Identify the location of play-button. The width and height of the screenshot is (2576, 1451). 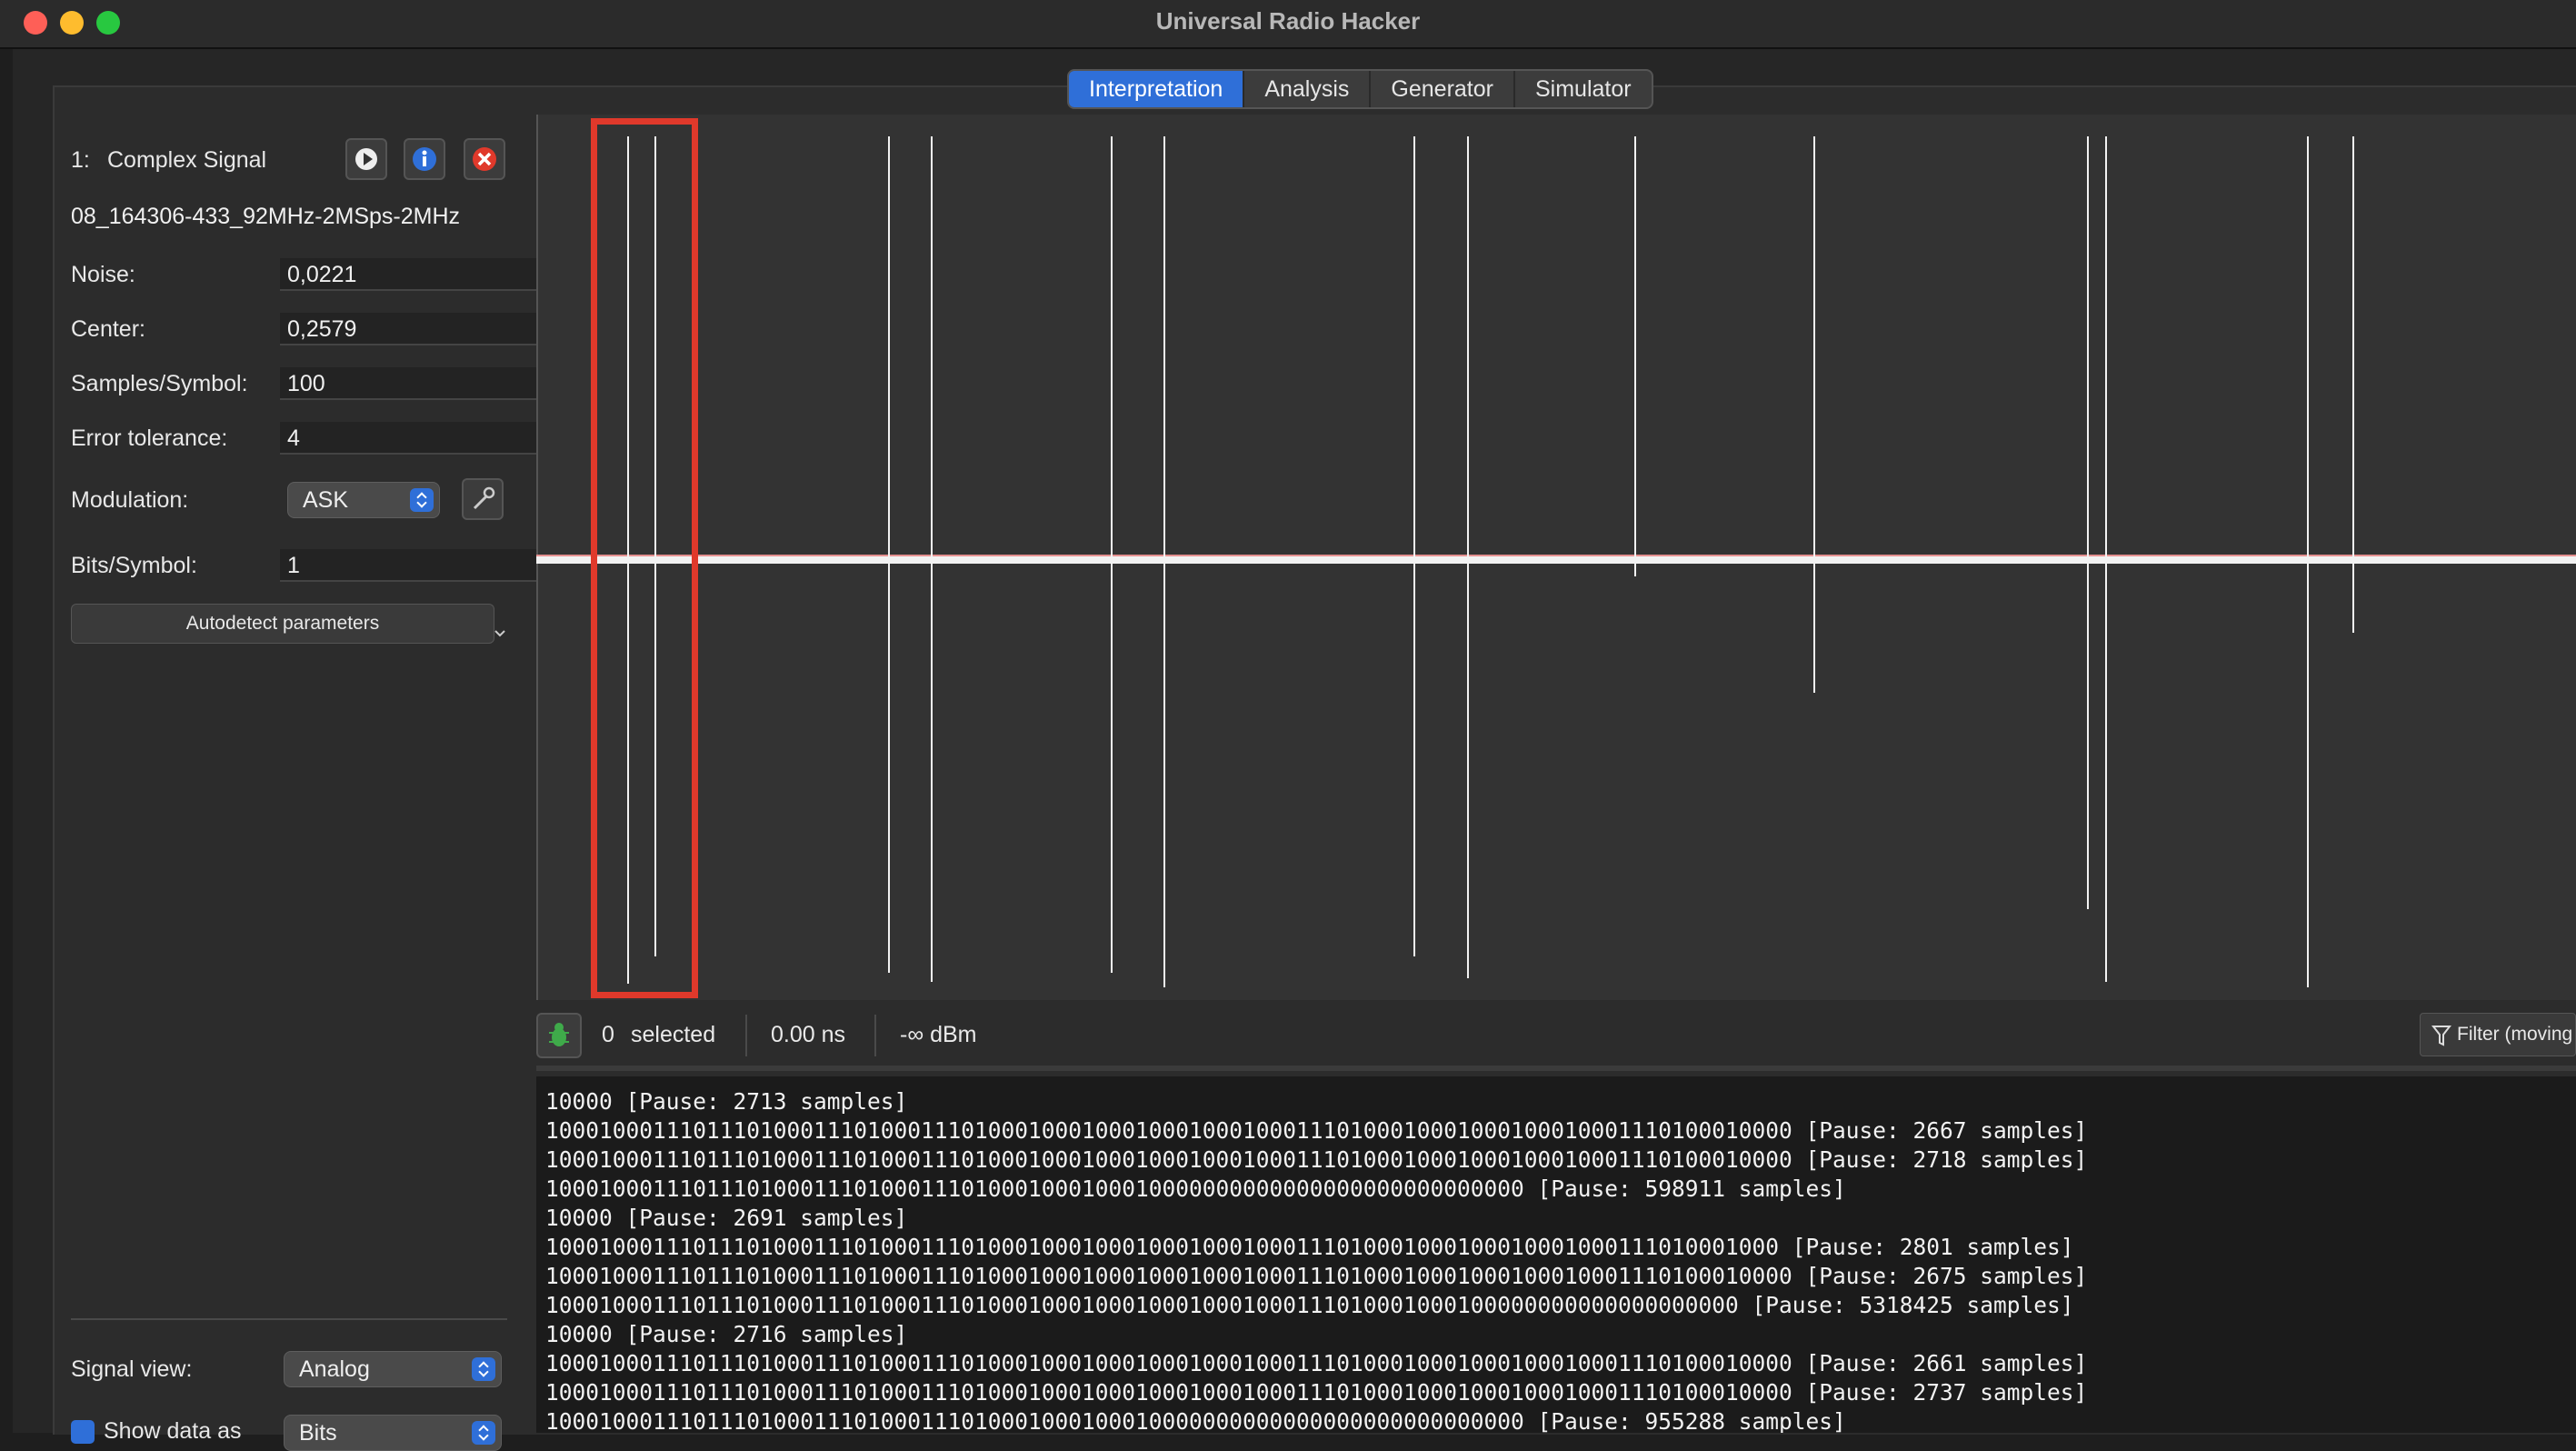
(366, 159).